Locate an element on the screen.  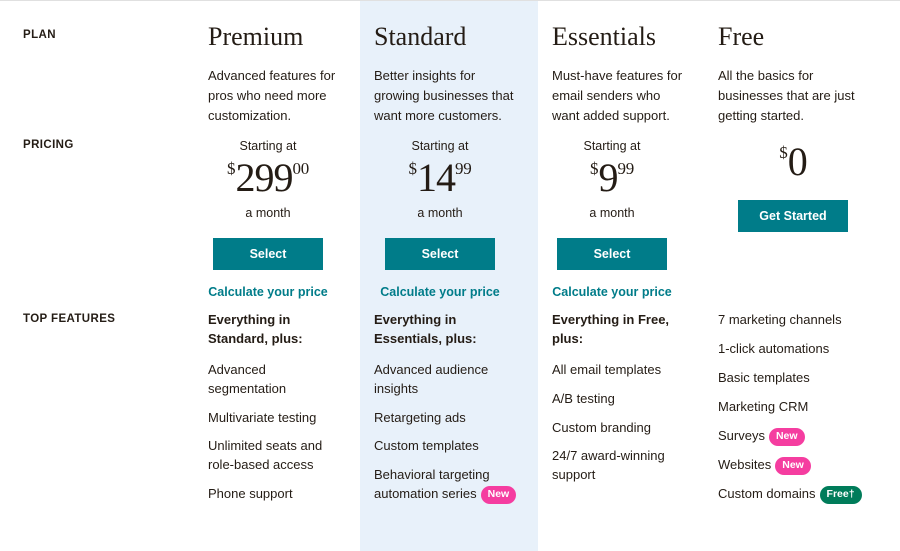
price-free: $0 is located at coordinates (793, 162).